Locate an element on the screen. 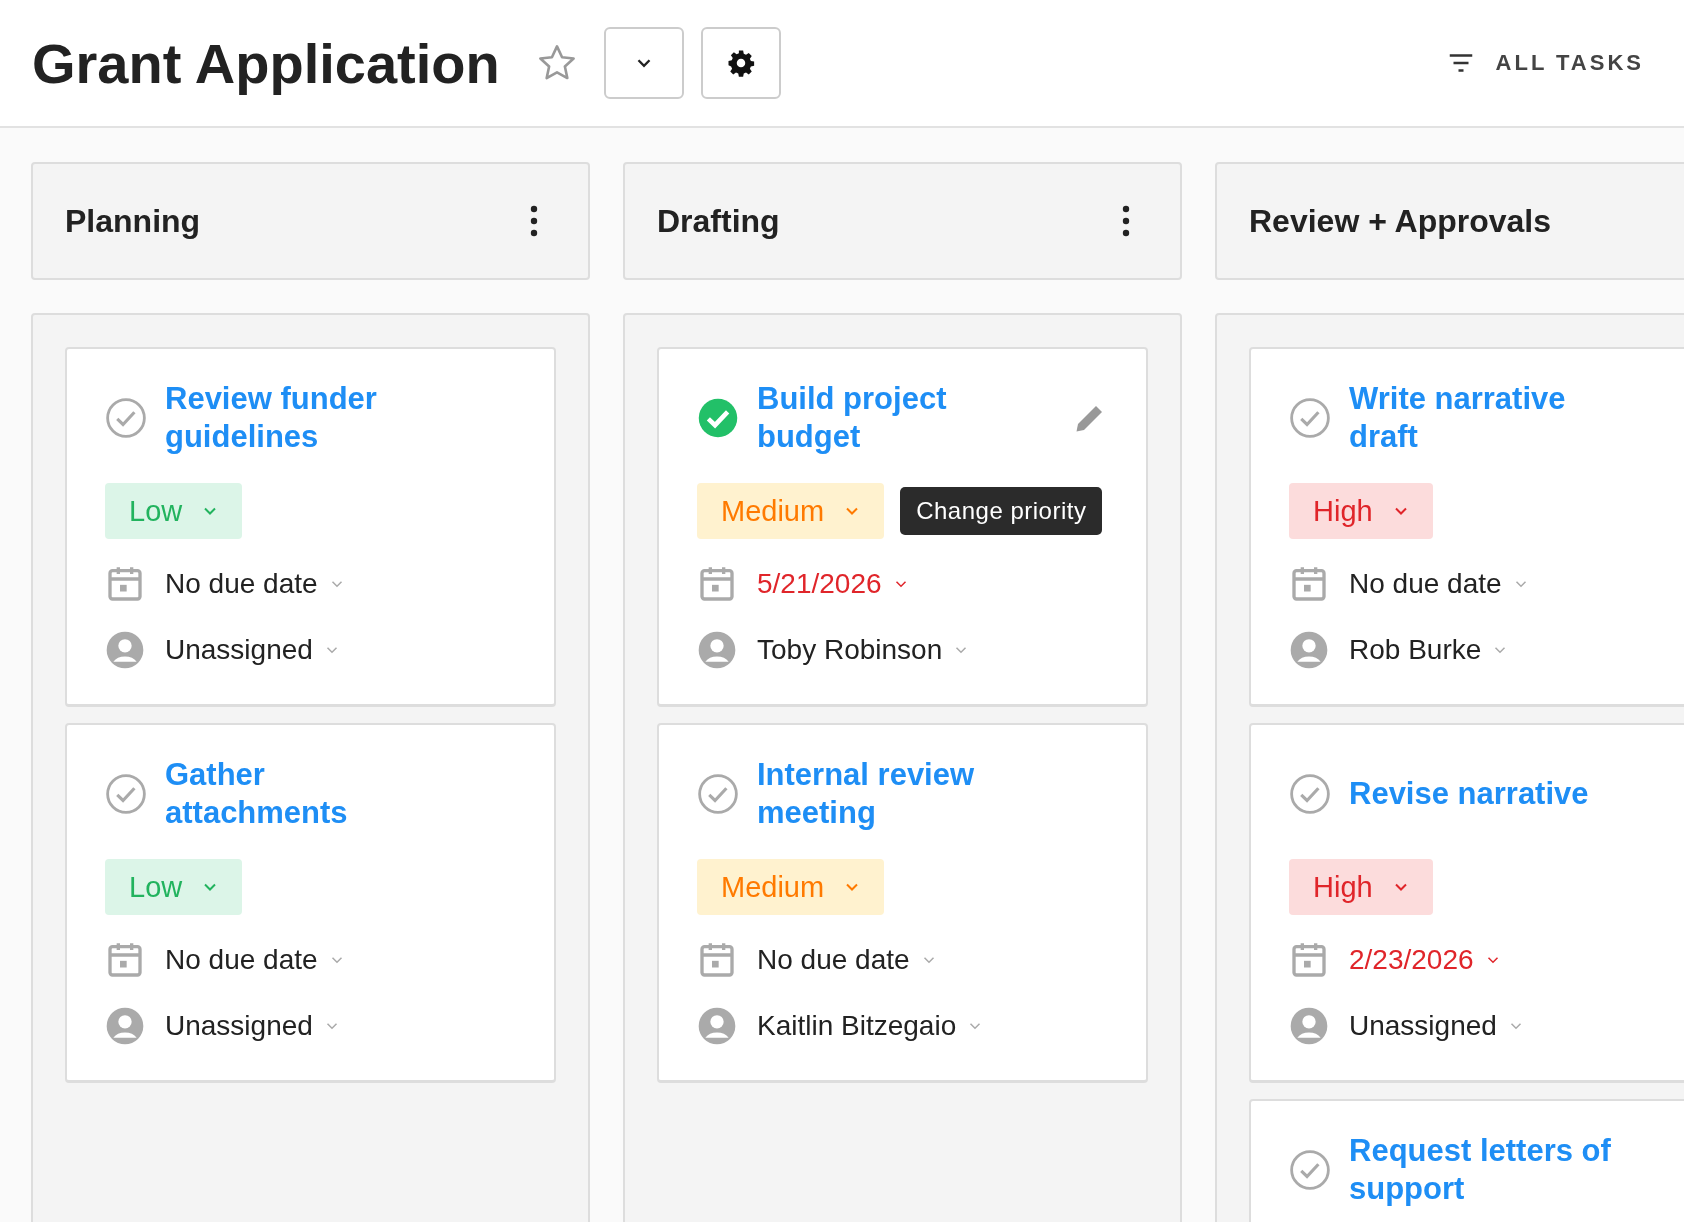 The height and width of the screenshot is (1222, 1684). task-card: Internal review meeting Medium No due date Kaitlin Bitzegaio is located at coordinates (902, 903).